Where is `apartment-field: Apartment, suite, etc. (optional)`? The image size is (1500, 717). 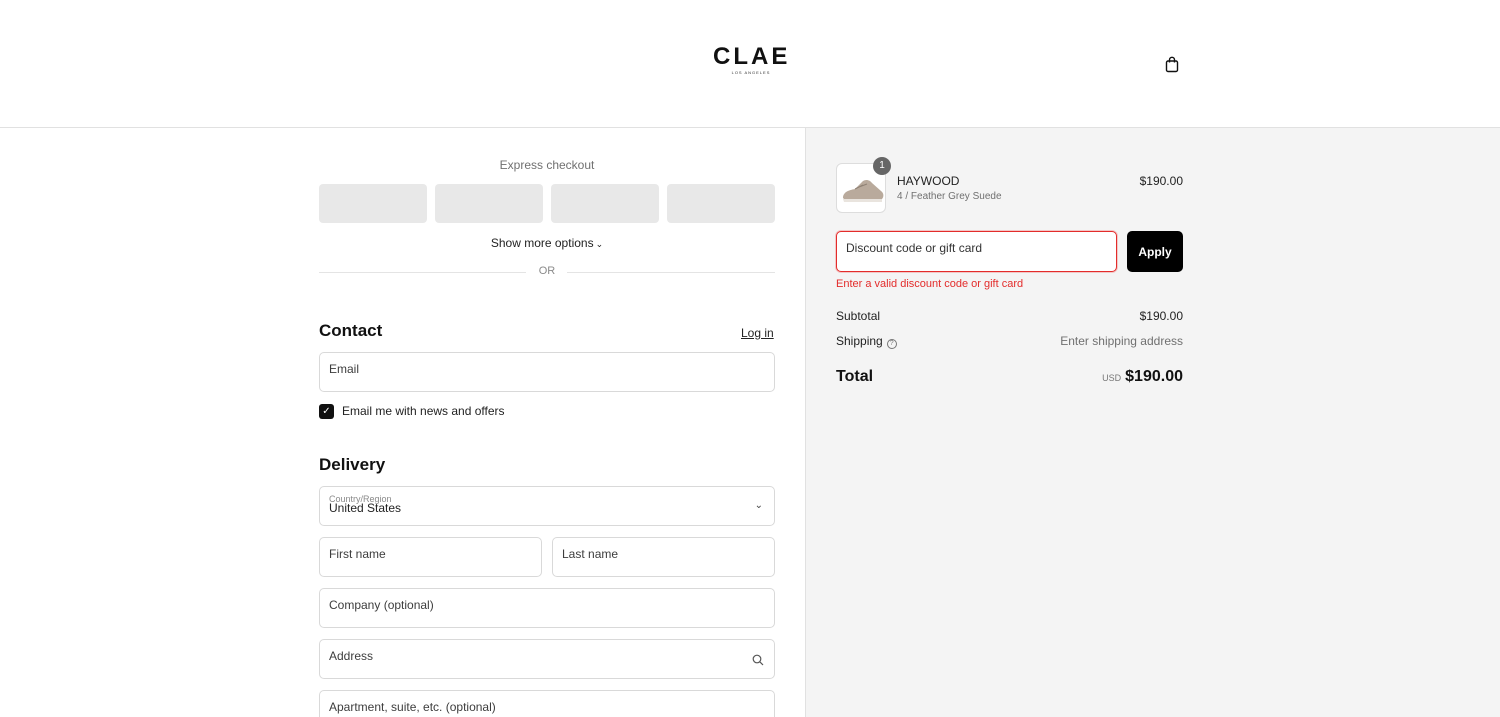
apartment-field: Apartment, suite, etc. (optional) is located at coordinates (547, 703).